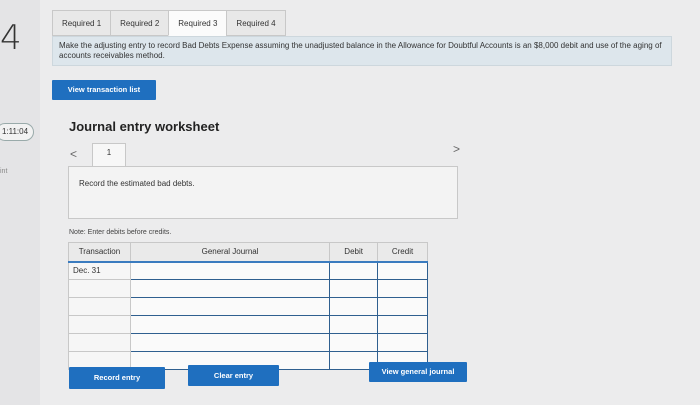 This screenshot has height=405, width=700. Describe the element at coordinates (109, 155) in the screenshot. I see `page-tab-1: 1` at that location.